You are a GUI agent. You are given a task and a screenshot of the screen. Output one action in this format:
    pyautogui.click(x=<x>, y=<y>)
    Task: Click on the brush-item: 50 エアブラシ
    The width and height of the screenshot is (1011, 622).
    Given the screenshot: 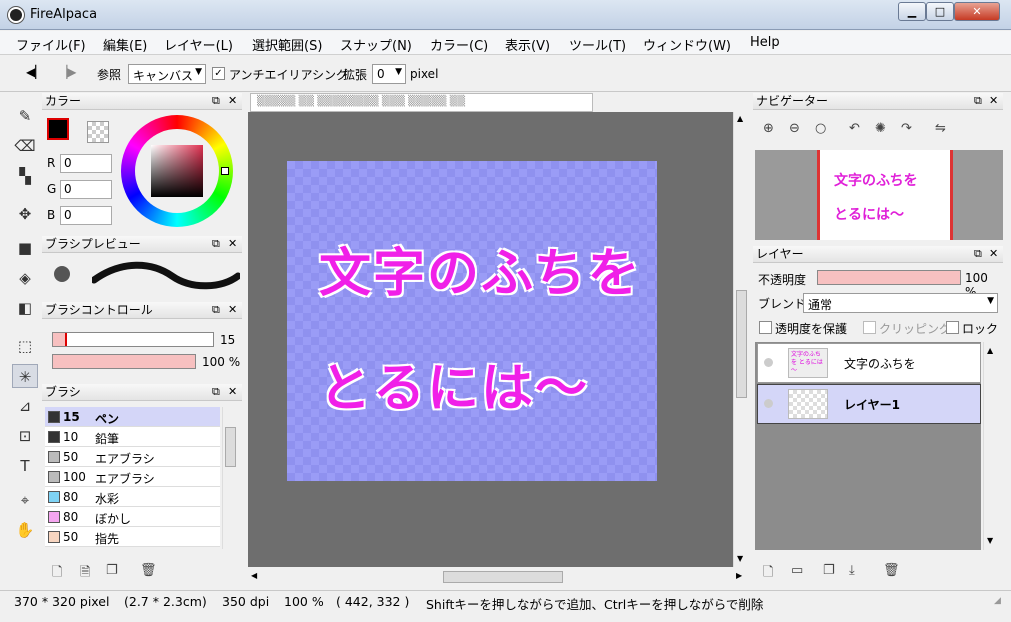 What is the action you would take?
    pyautogui.click(x=132, y=457)
    